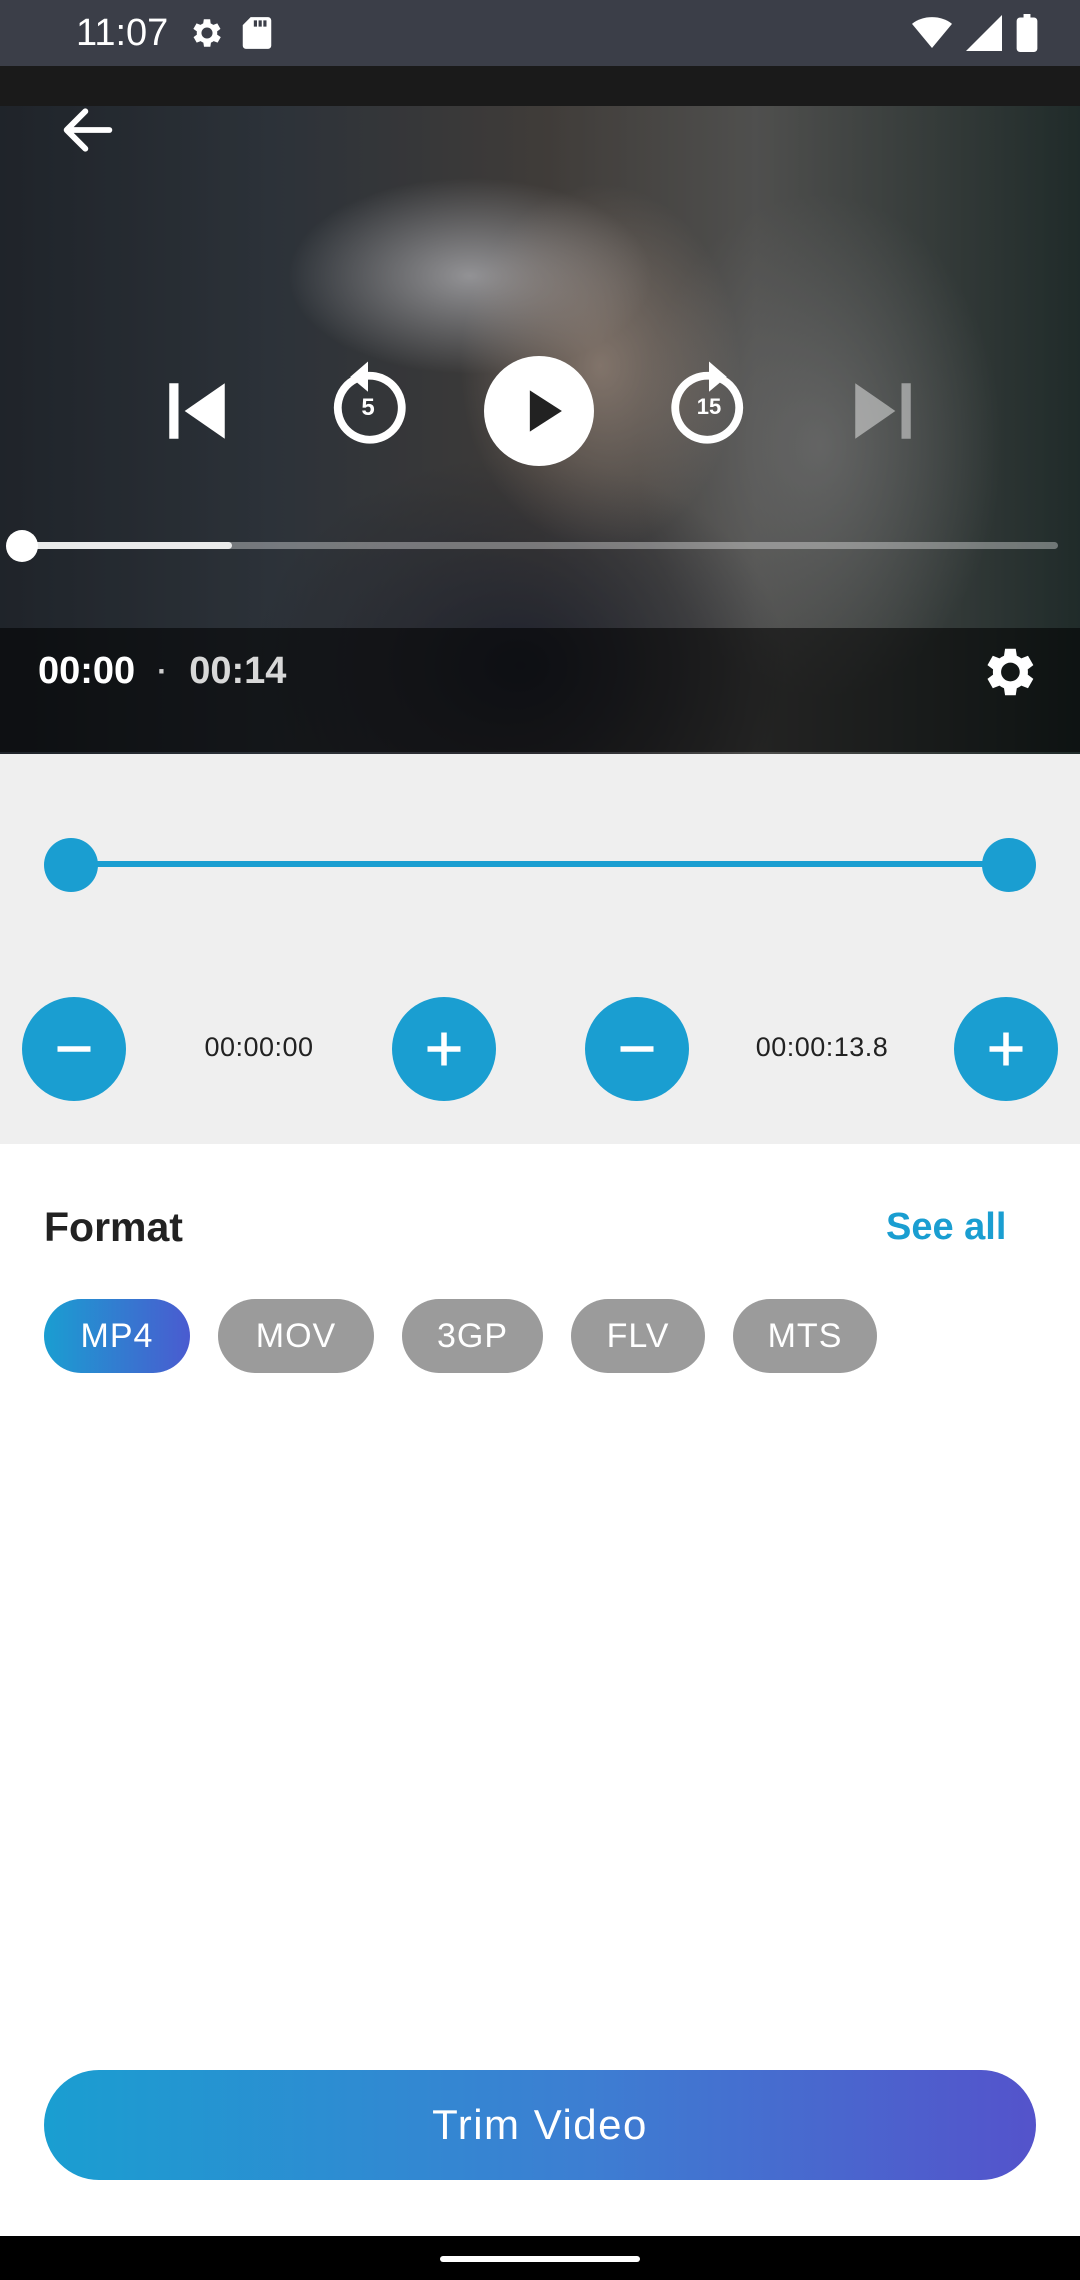  I want to click on trim-video-button: Trim Video, so click(540, 2125).